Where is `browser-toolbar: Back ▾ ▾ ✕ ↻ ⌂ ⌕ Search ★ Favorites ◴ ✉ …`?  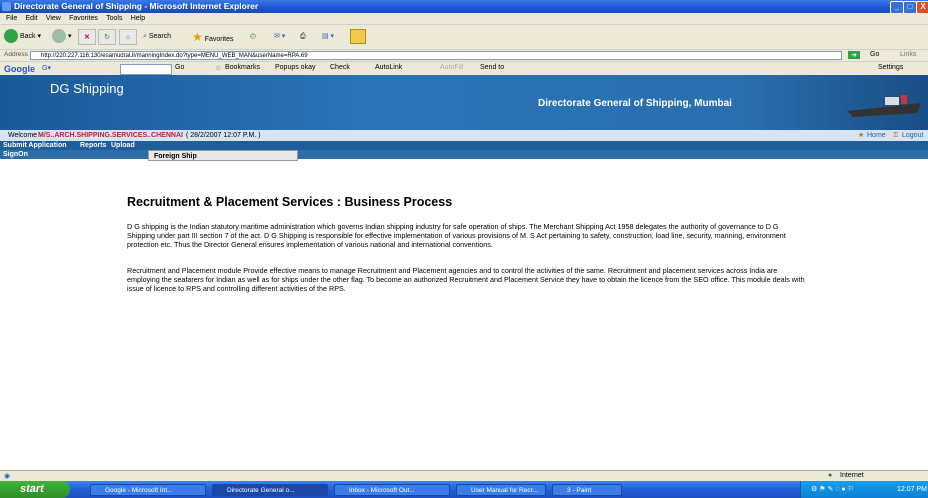
browser-toolbar: Back ▾ ▾ ✕ ↻ ⌂ ⌕ Search ★ Favorites ◴ ✉ … is located at coordinates (464, 36).